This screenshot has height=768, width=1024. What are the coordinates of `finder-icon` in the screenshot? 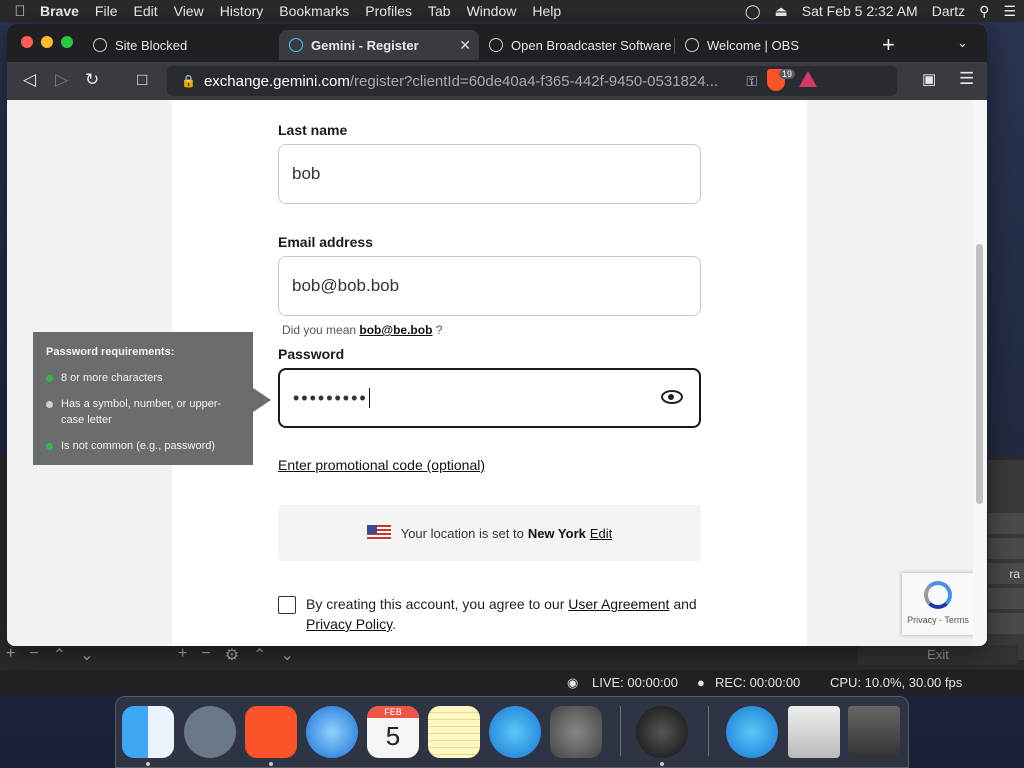 It's located at (148, 732).